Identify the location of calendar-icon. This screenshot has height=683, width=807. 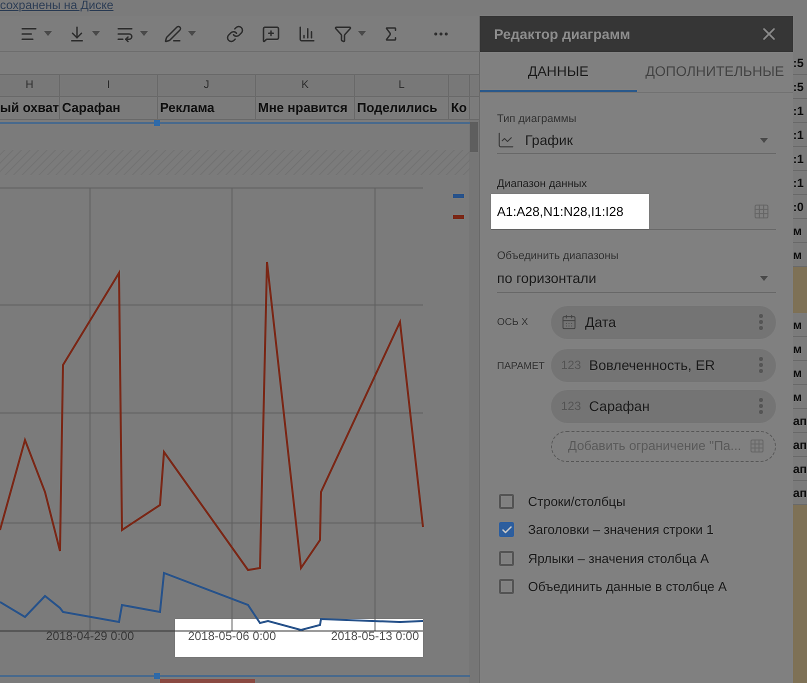
(569, 322).